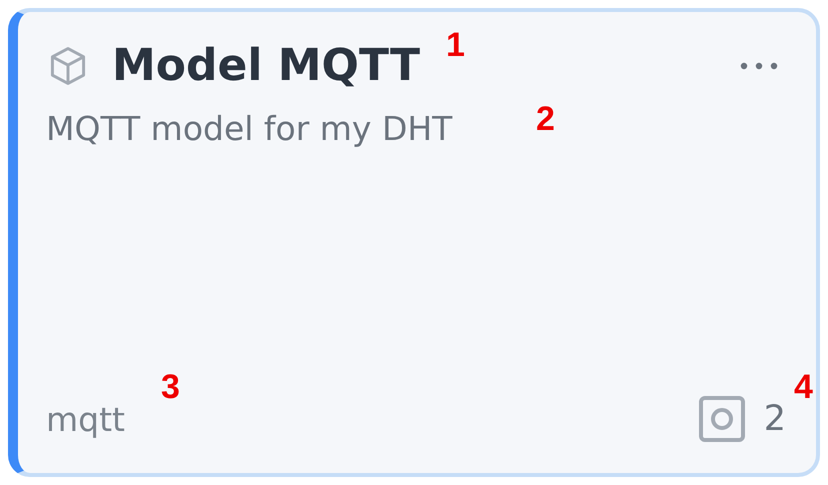  I want to click on card-title: Model MQTT, so click(266, 65).